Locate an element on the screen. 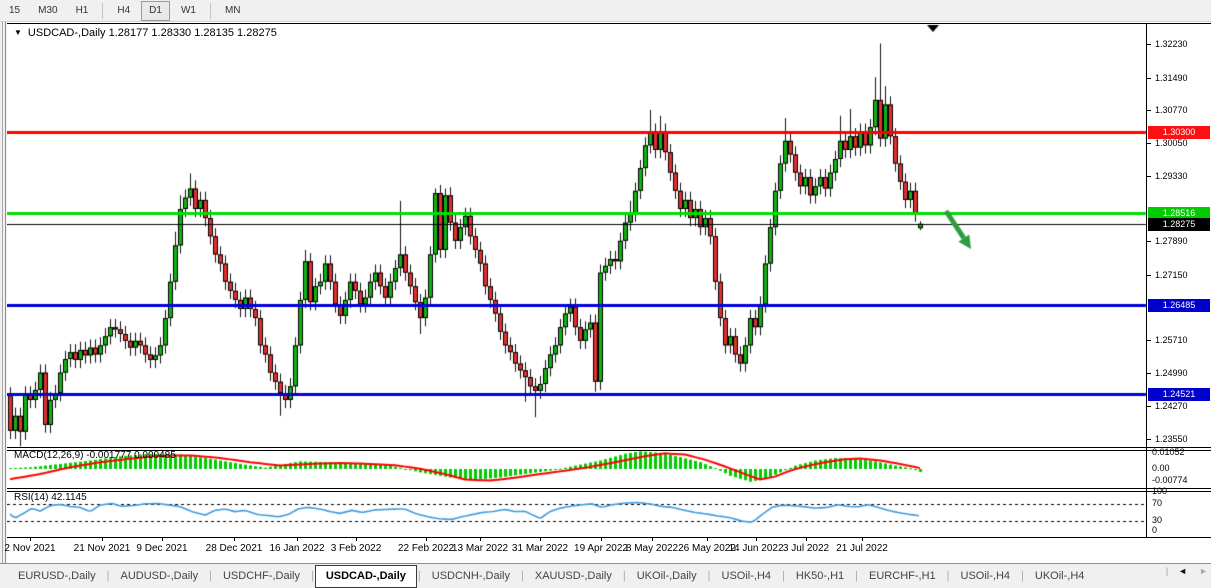 The width and height of the screenshot is (1211, 588). macd-panel-canvas is located at coordinates (577, 468).